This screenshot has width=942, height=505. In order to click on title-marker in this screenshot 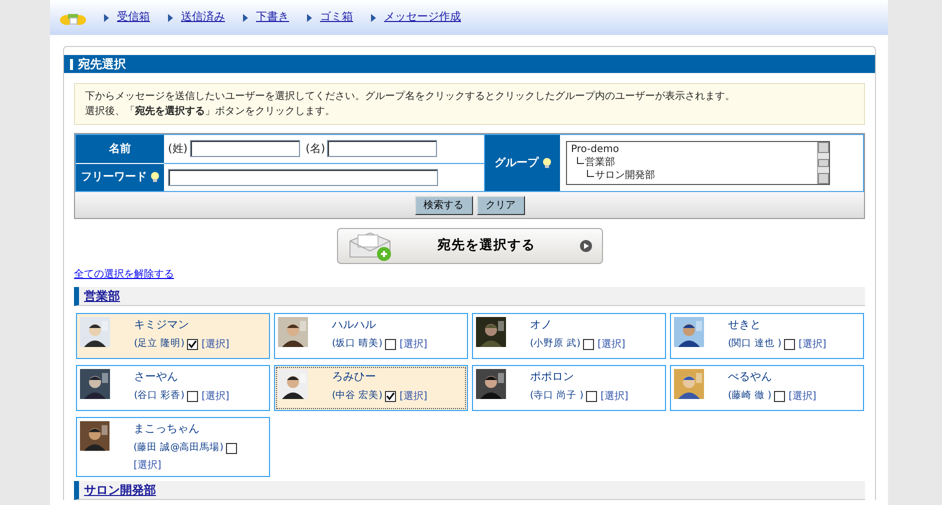, I will do `click(71, 64)`.